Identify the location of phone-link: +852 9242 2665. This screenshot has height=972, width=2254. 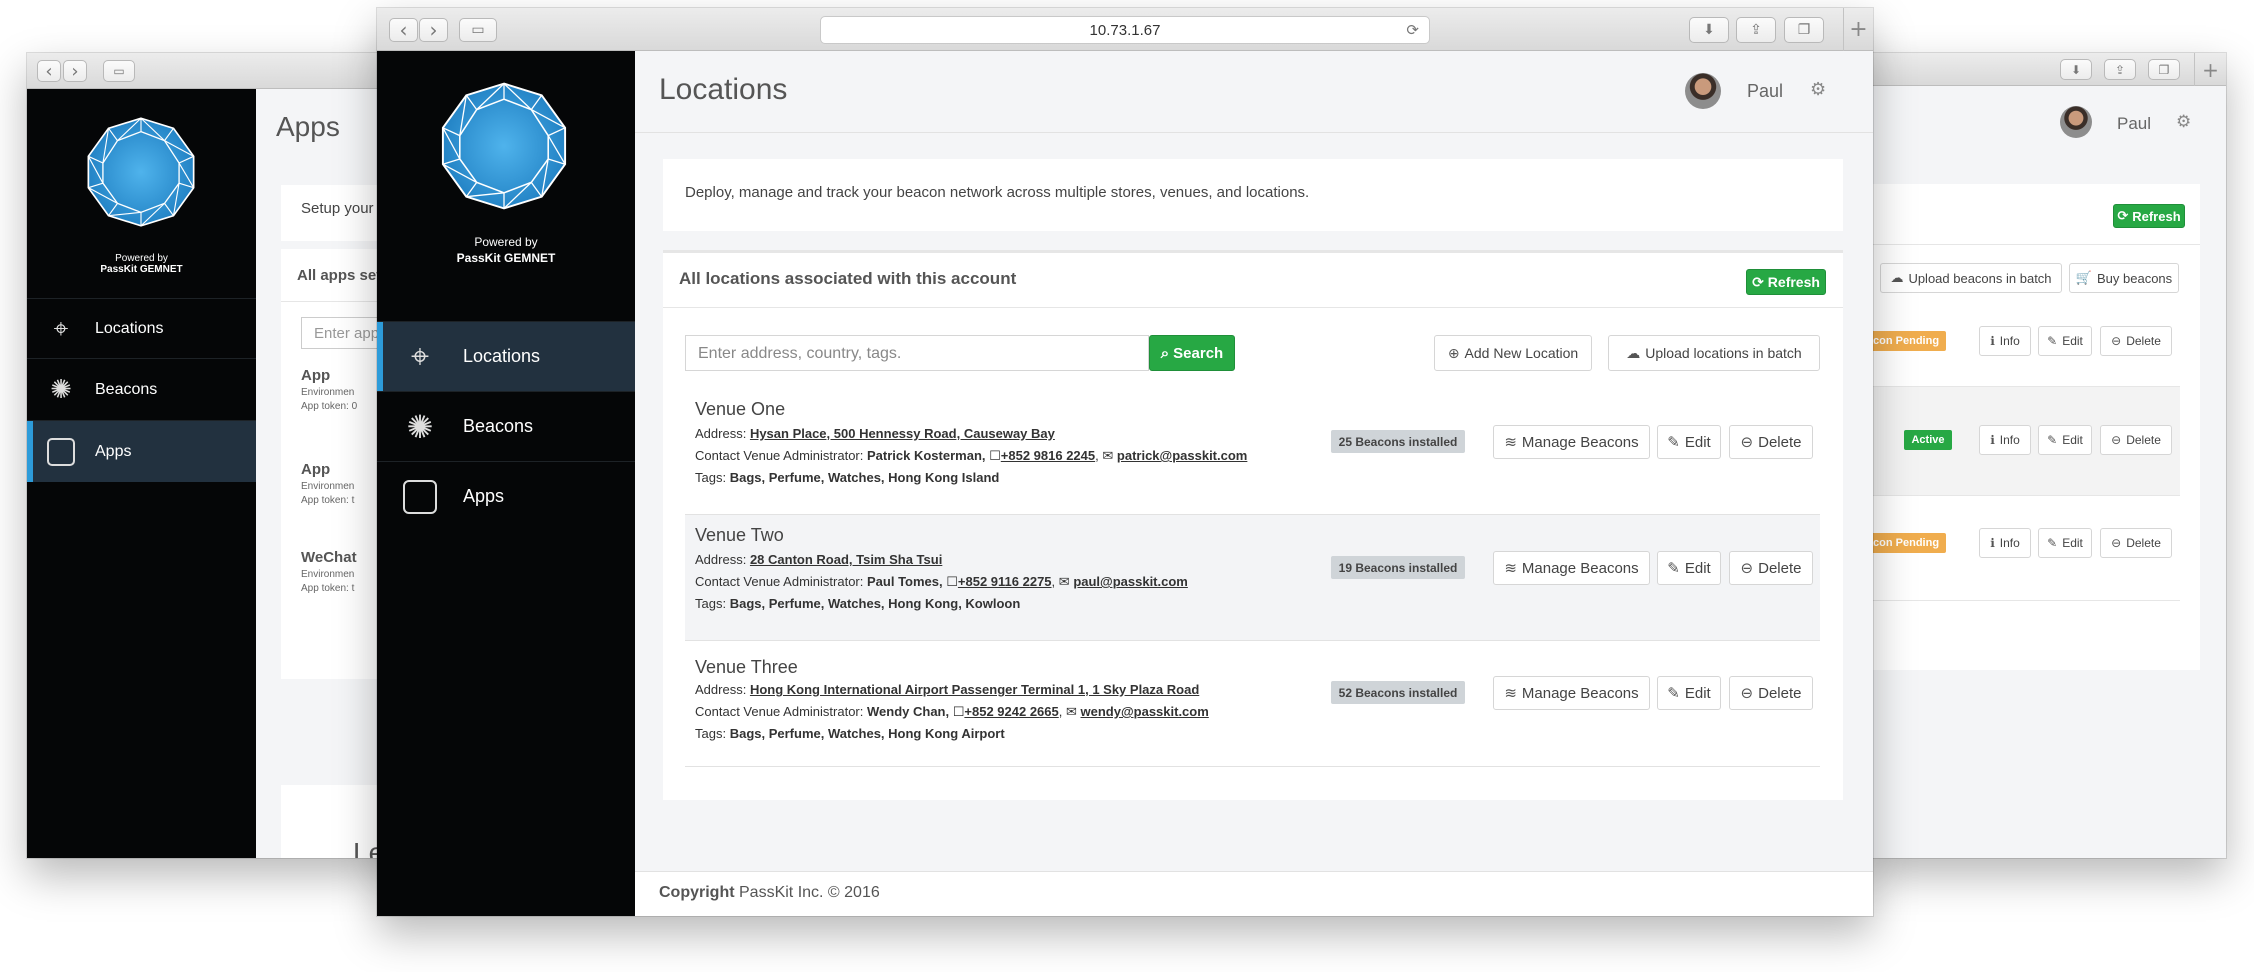
(1011, 711).